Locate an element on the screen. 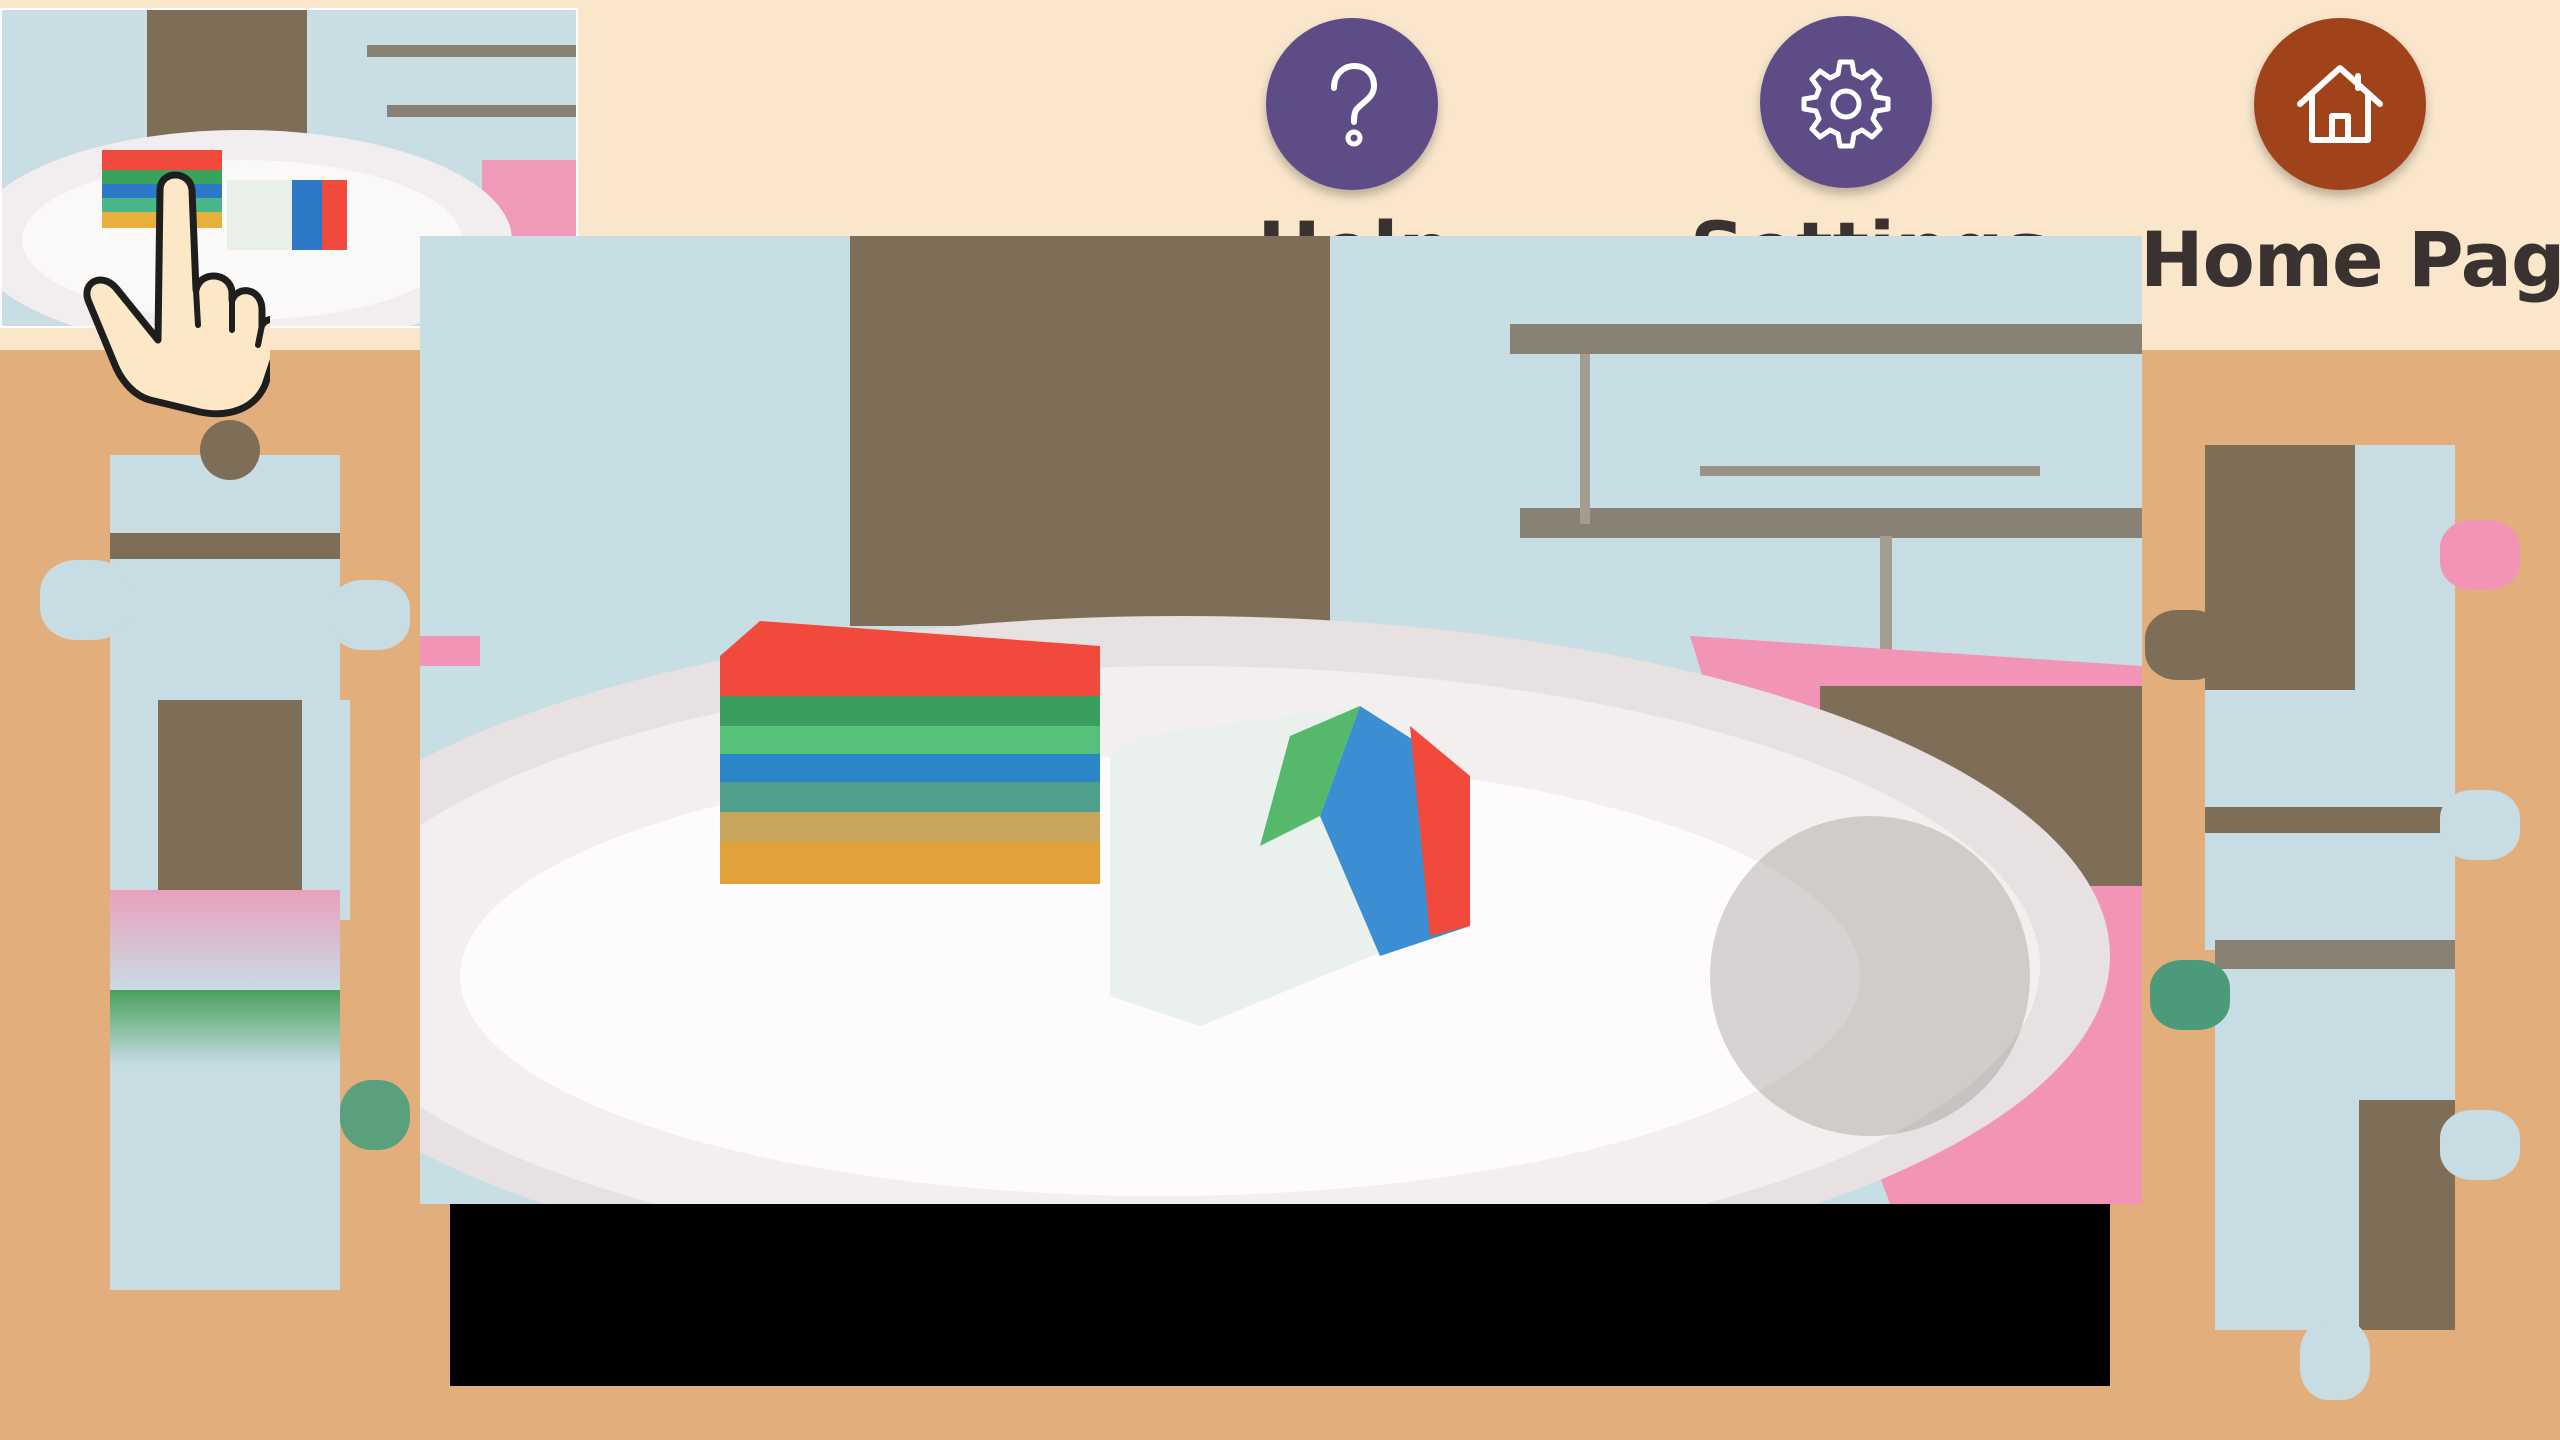  pointing-hand-icon is located at coordinates (176, 294).